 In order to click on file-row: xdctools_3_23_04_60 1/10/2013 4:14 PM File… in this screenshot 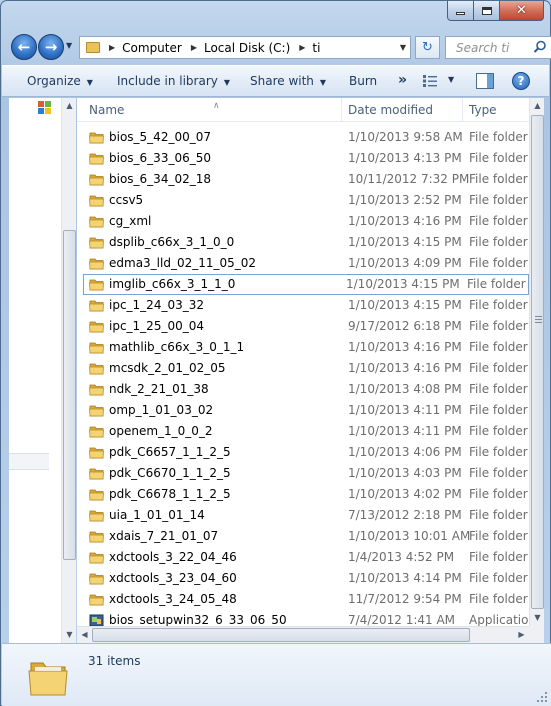, I will do `click(303, 578)`.